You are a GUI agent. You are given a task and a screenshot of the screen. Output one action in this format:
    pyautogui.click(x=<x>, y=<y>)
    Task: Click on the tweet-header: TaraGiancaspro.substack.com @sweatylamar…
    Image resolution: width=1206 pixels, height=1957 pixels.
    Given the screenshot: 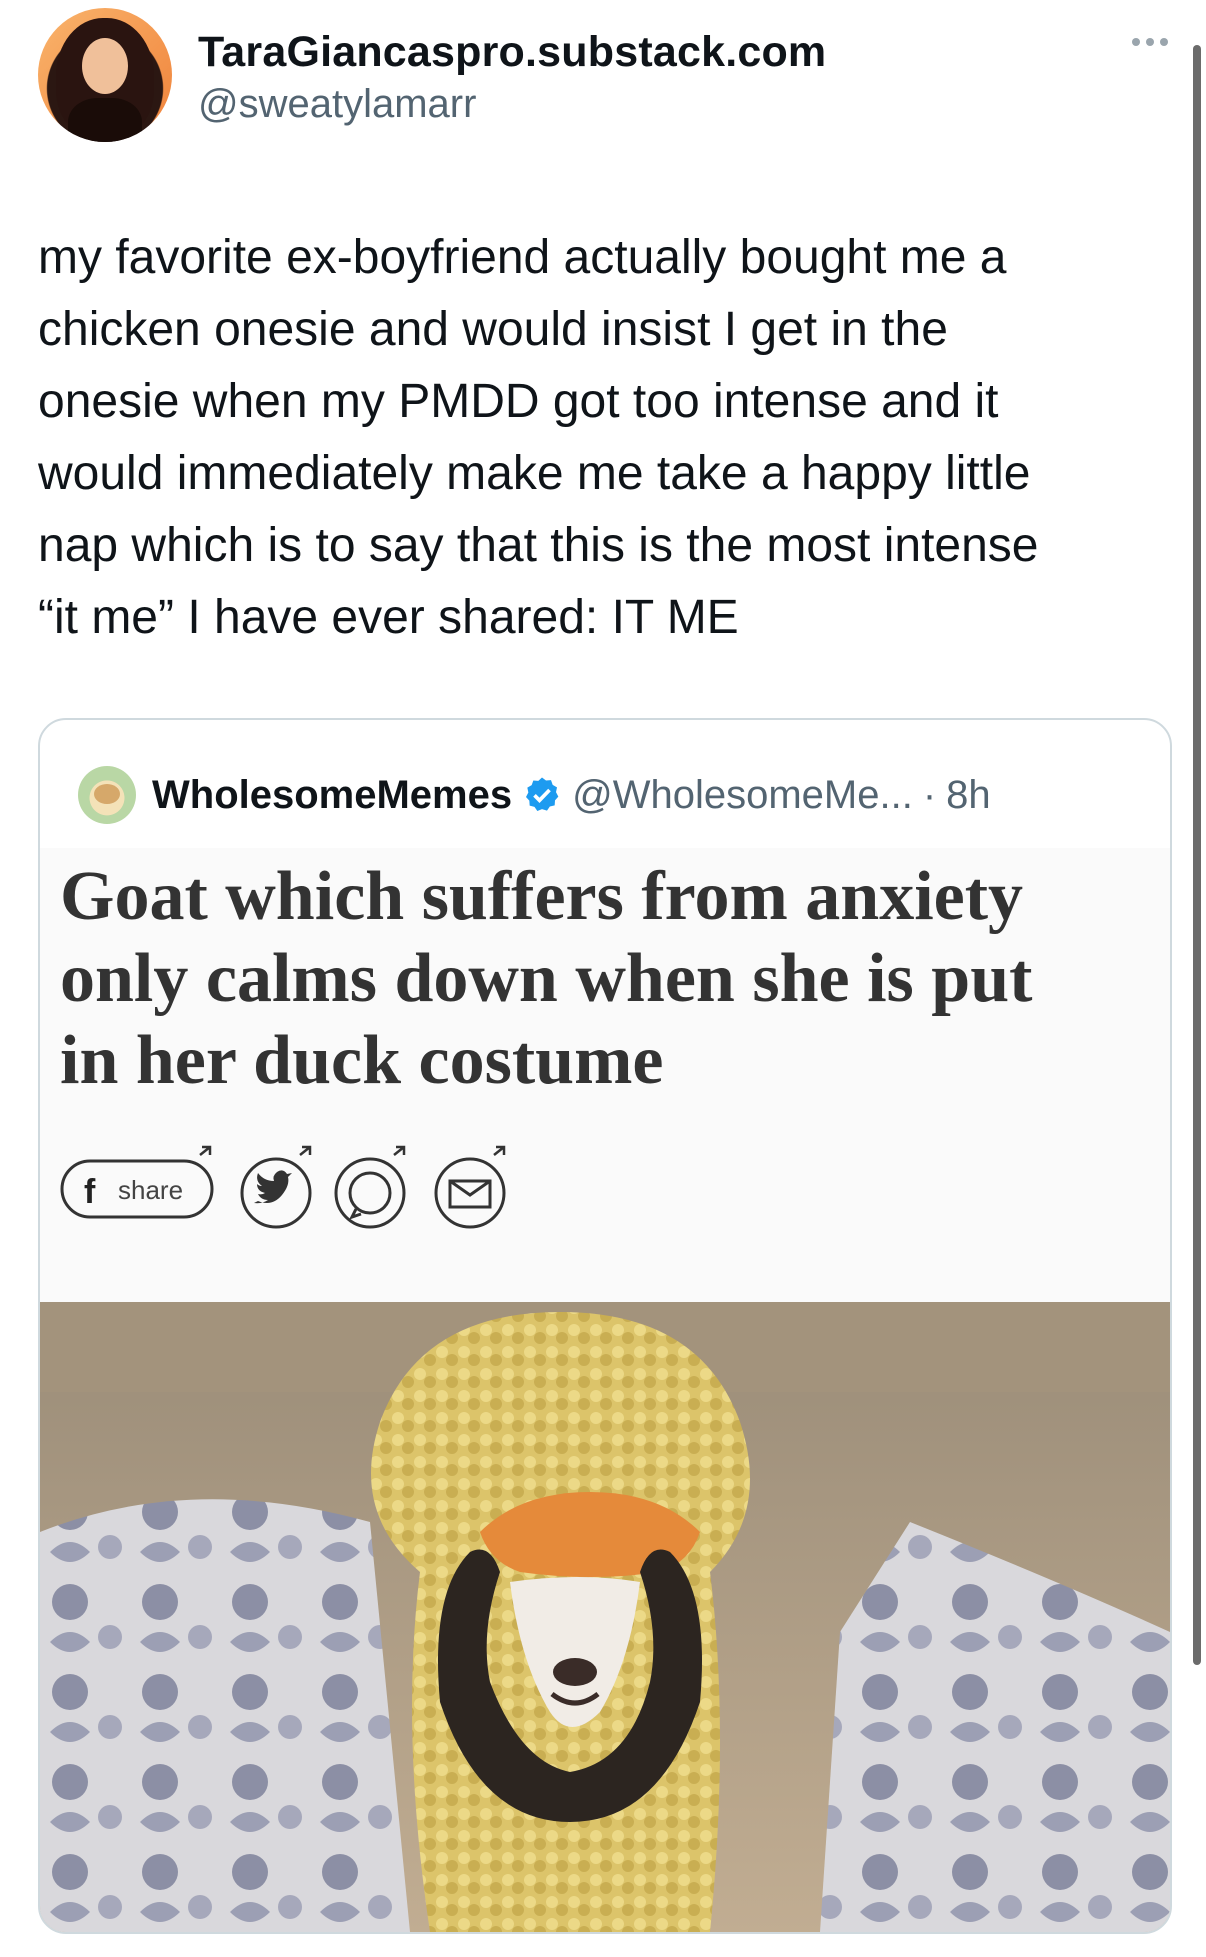 What is the action you would take?
    pyautogui.click(x=603, y=75)
    